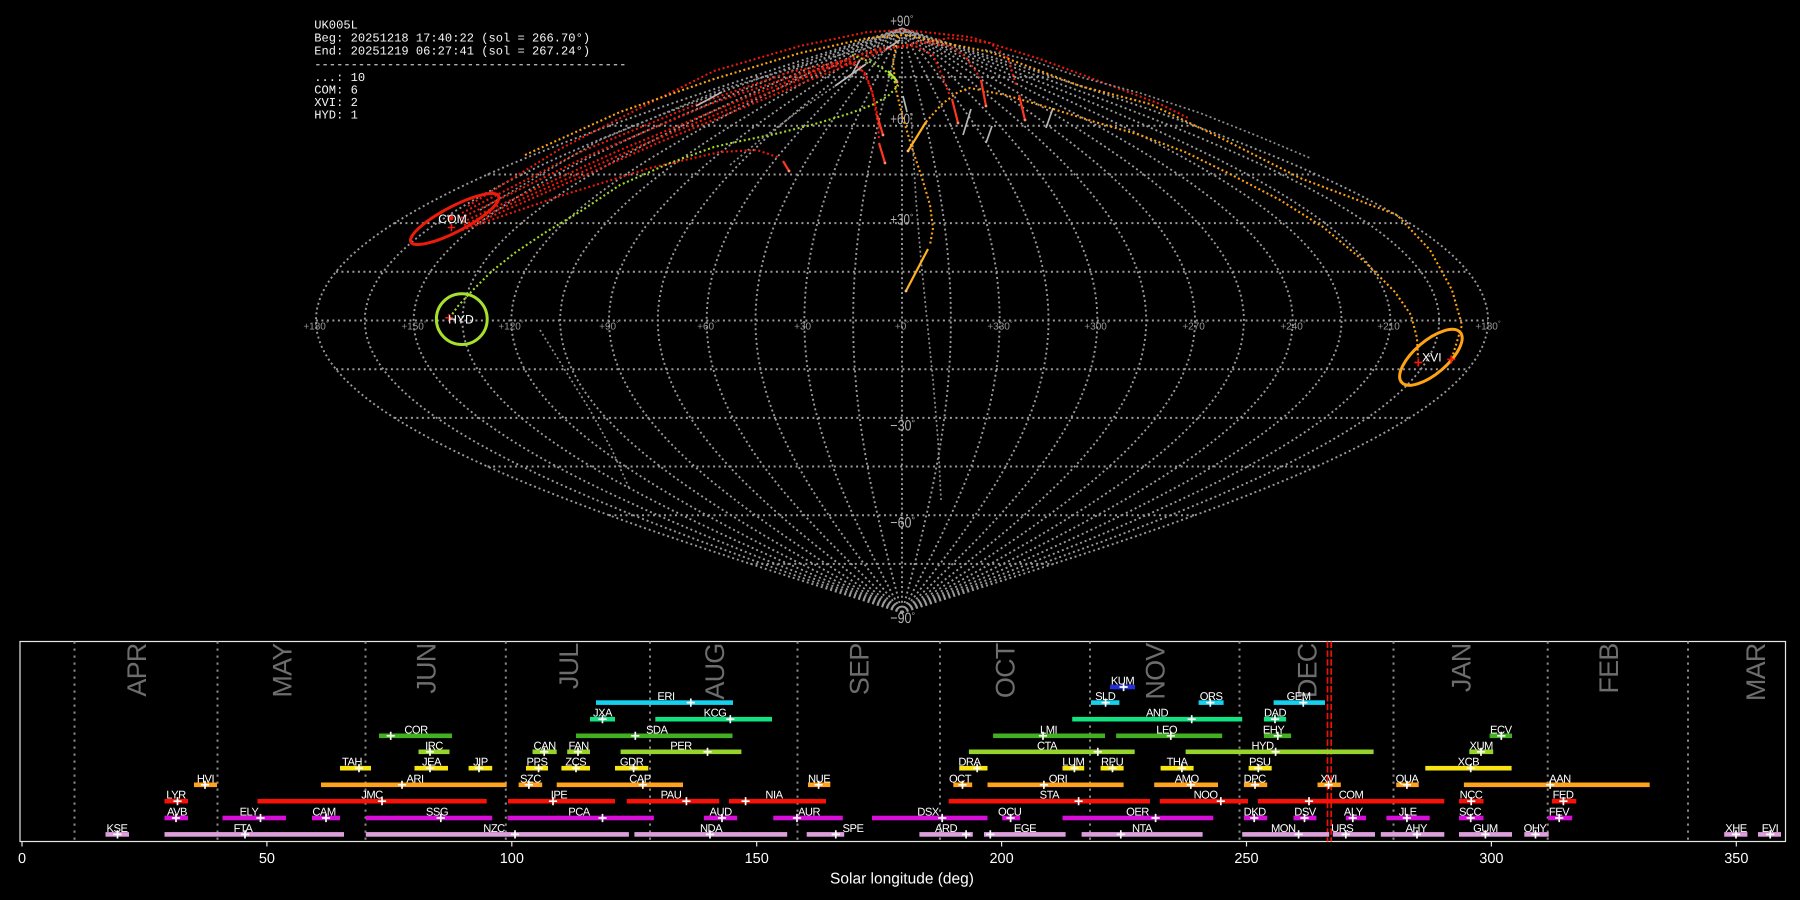 This screenshot has height=900, width=1800. Describe the element at coordinates (1001, 859) in the screenshot. I see `svg-text: 200` at that location.